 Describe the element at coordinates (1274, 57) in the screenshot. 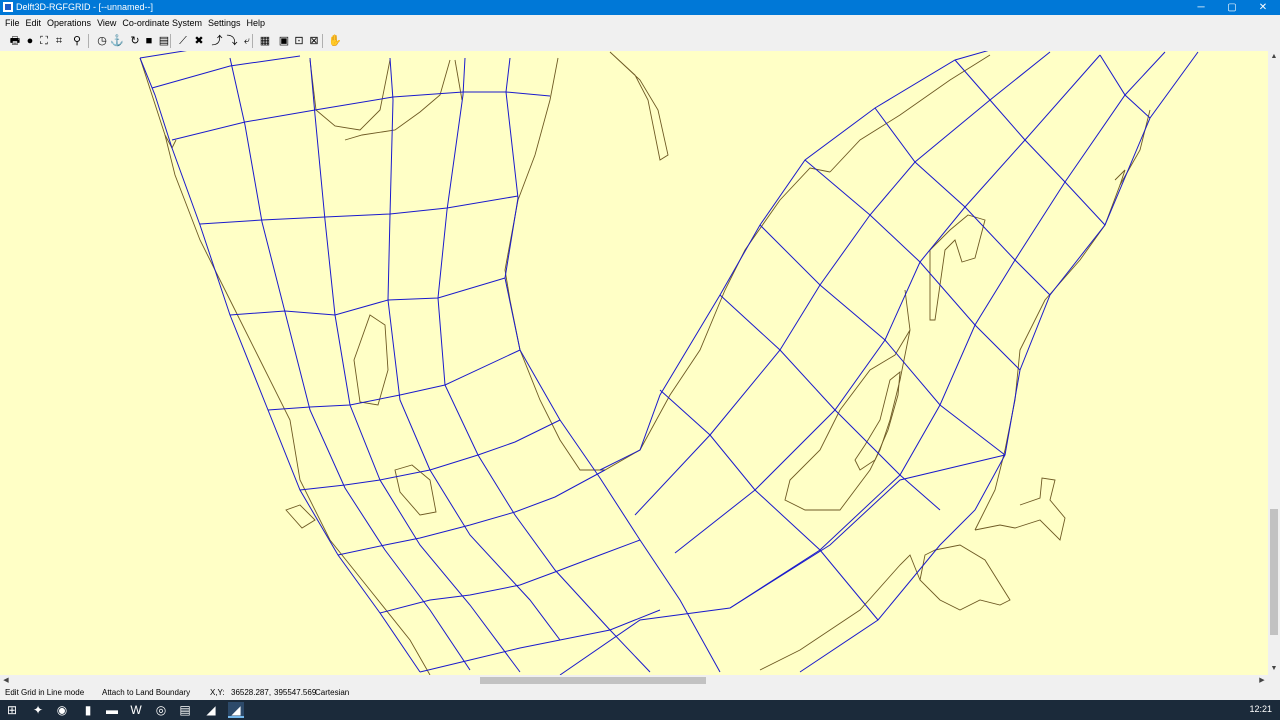

I see `scroll-up-arrow-icon: ▲` at that location.